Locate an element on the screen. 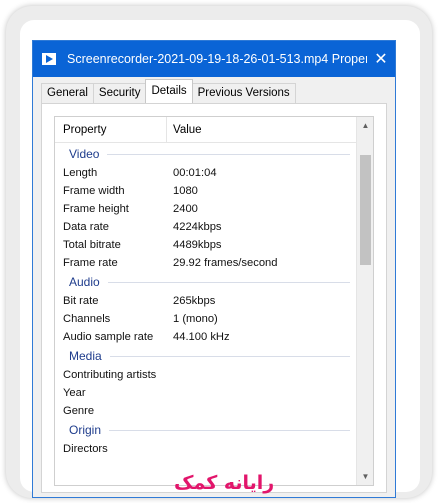 The height and width of the screenshot is (503, 440). watermark-logo: رایانه کمک is located at coordinates (224, 483).